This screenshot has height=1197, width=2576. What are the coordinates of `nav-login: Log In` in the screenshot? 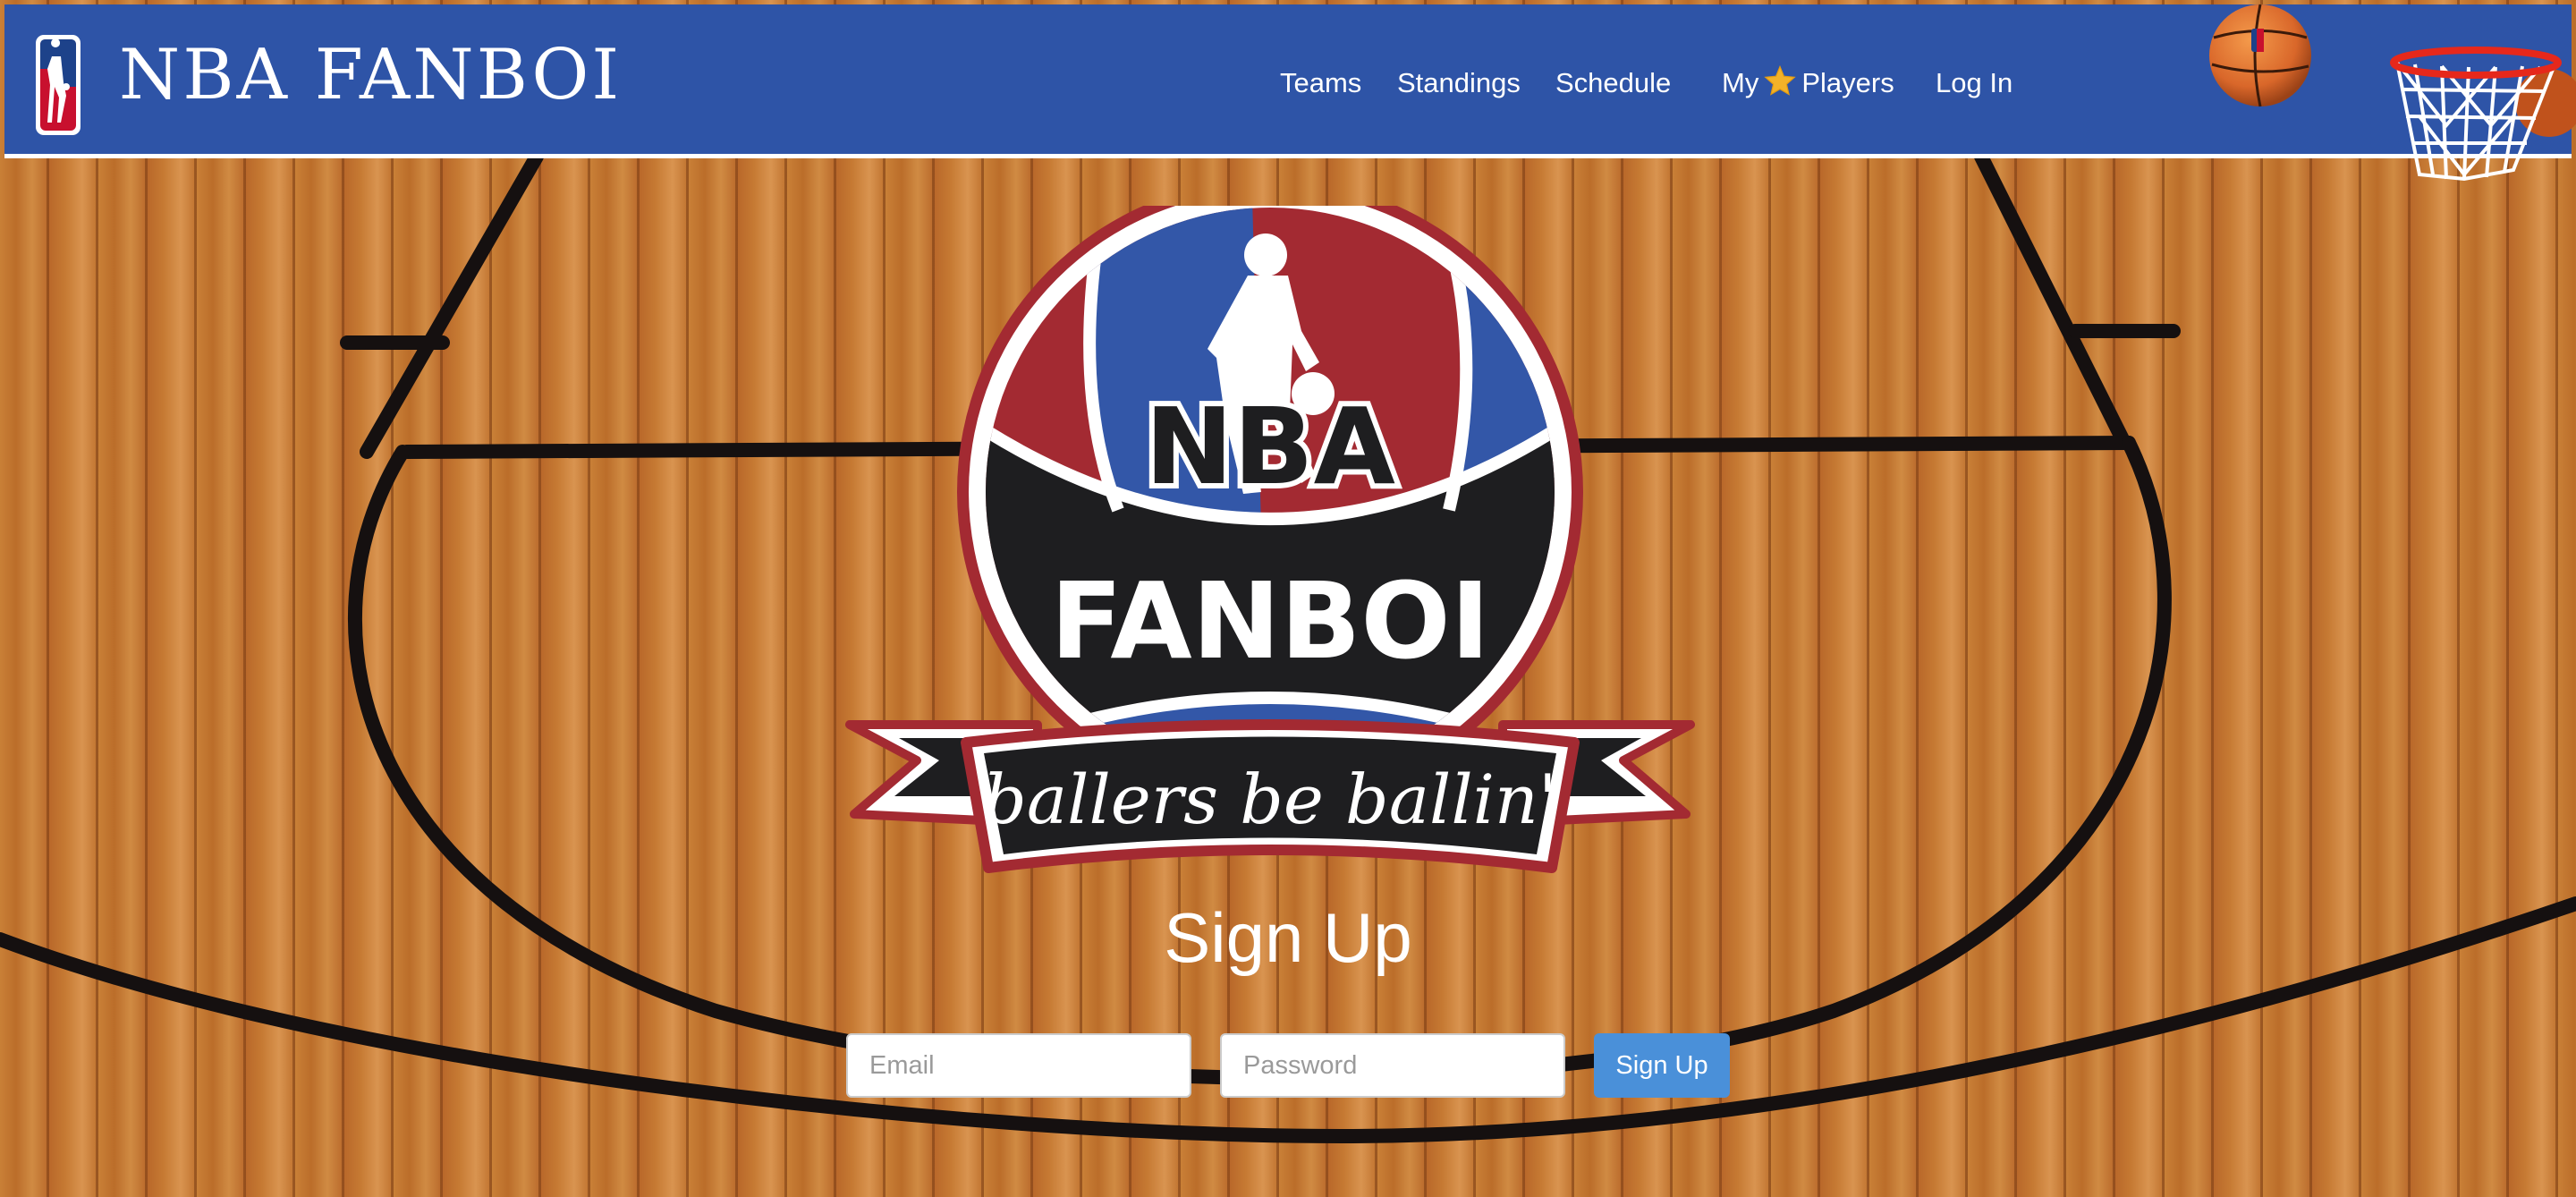 It's located at (1974, 83).